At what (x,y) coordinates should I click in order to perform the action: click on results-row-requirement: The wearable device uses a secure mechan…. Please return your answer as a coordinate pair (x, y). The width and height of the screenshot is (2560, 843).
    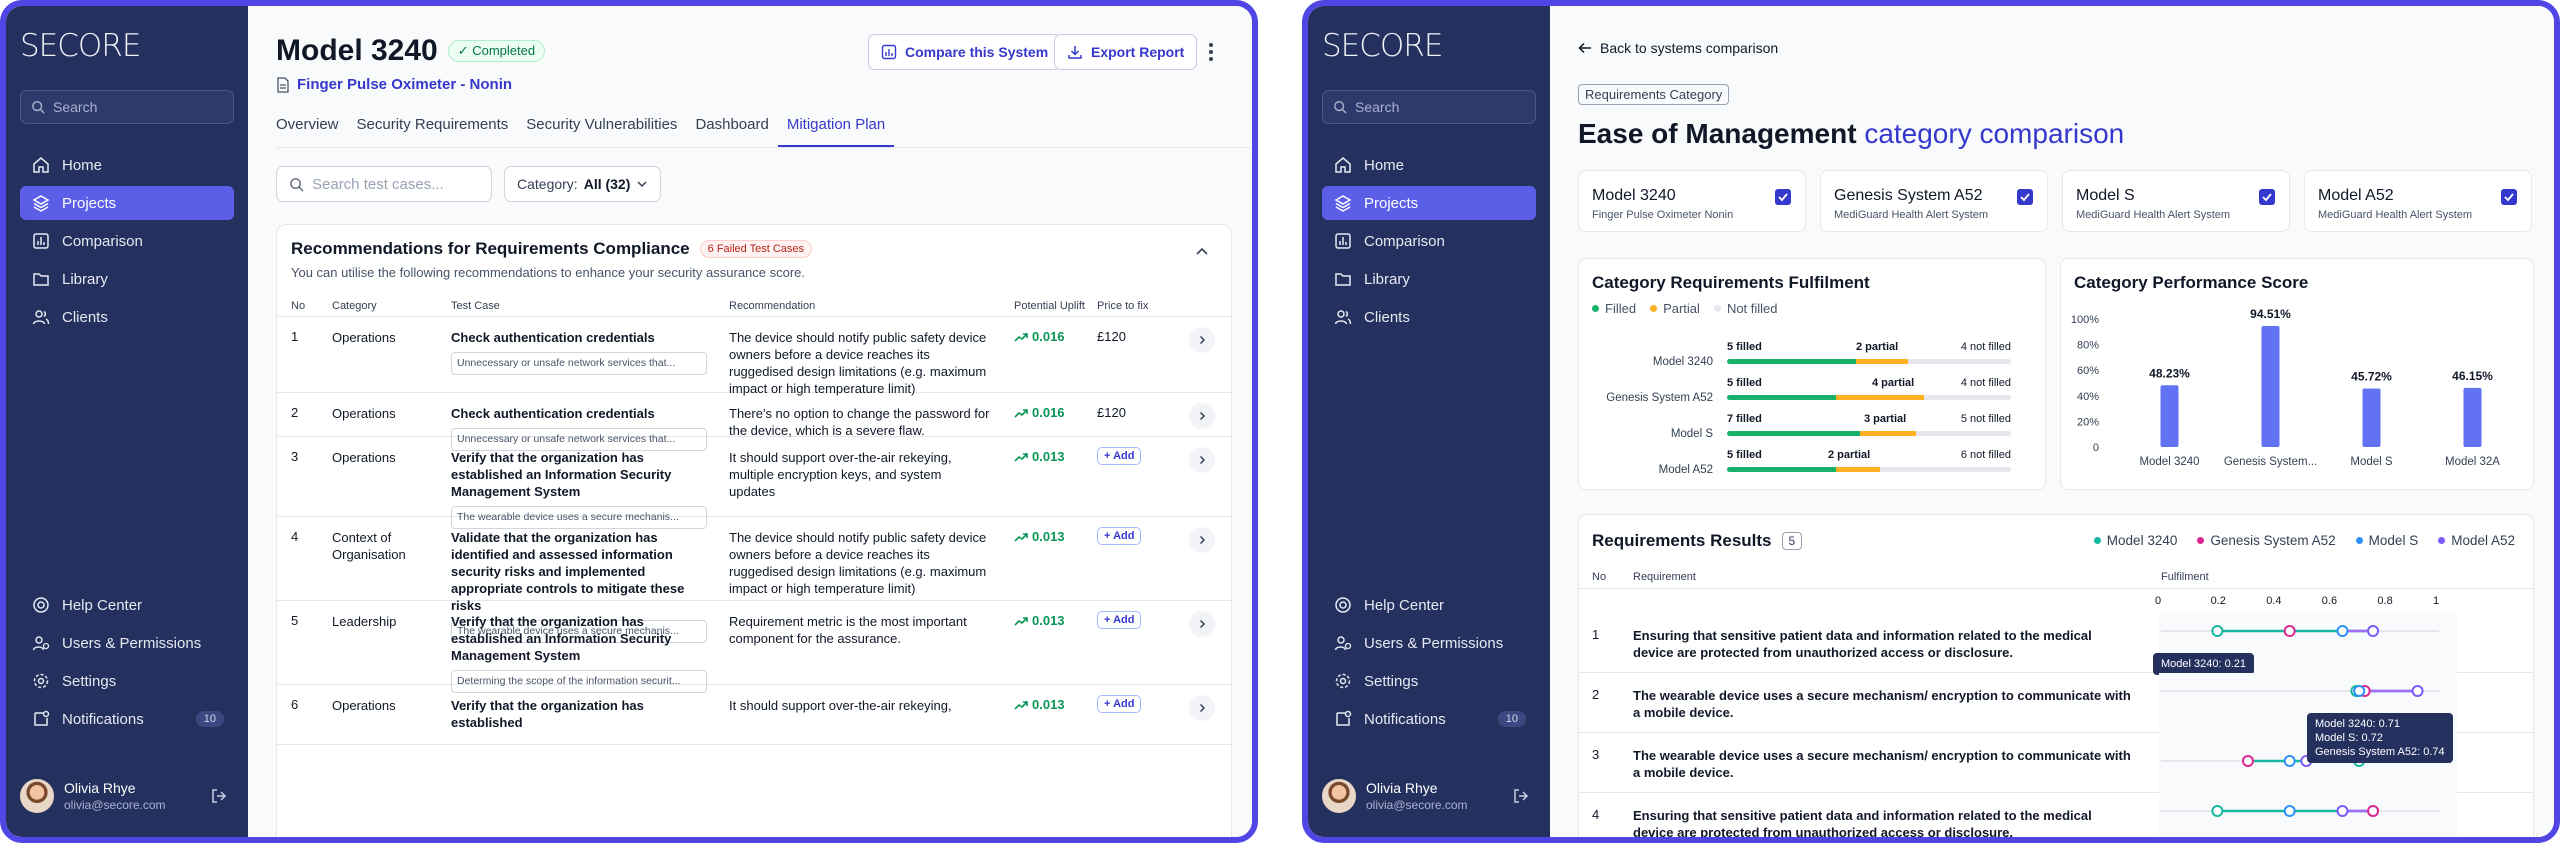
    Looking at the image, I should click on (1882, 704).